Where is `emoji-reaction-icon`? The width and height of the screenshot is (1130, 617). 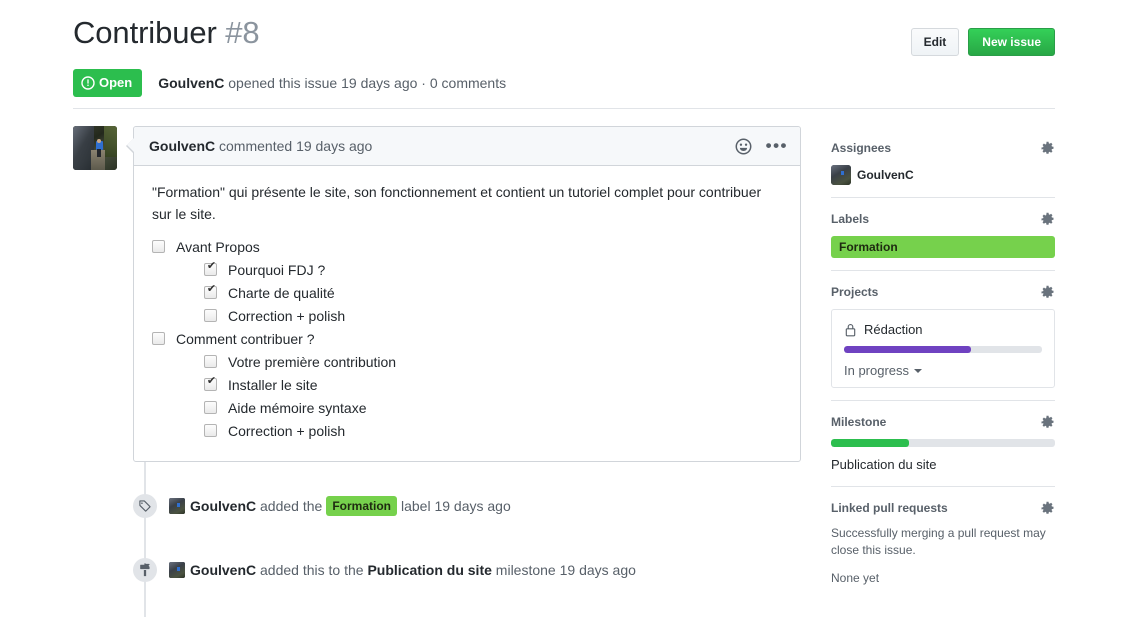 emoji-reaction-icon is located at coordinates (743, 146).